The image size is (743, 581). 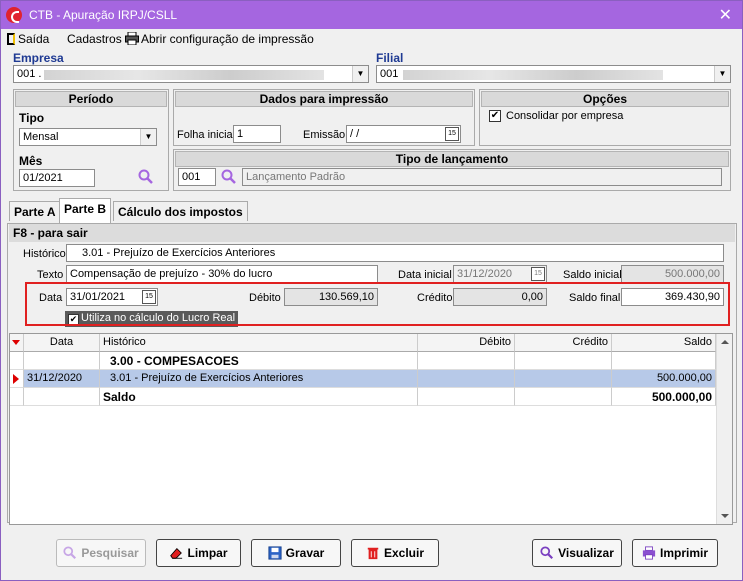 I want to click on saldo-inicial-label: Saldo inicial, so click(x=592, y=275).